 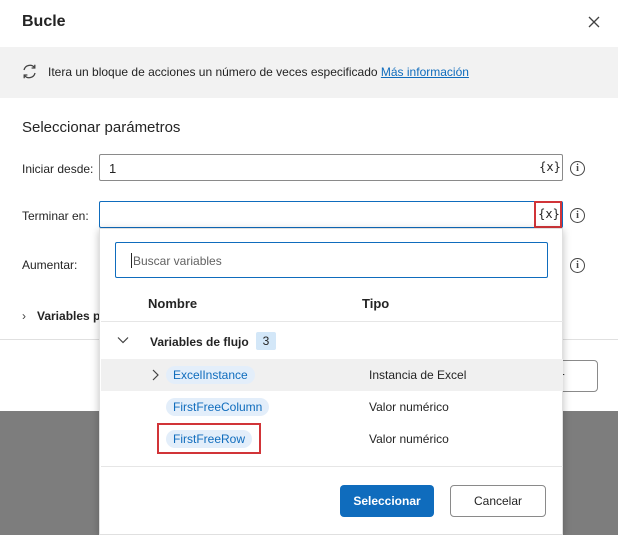 I want to click on header-divider, so click(x=332, y=321).